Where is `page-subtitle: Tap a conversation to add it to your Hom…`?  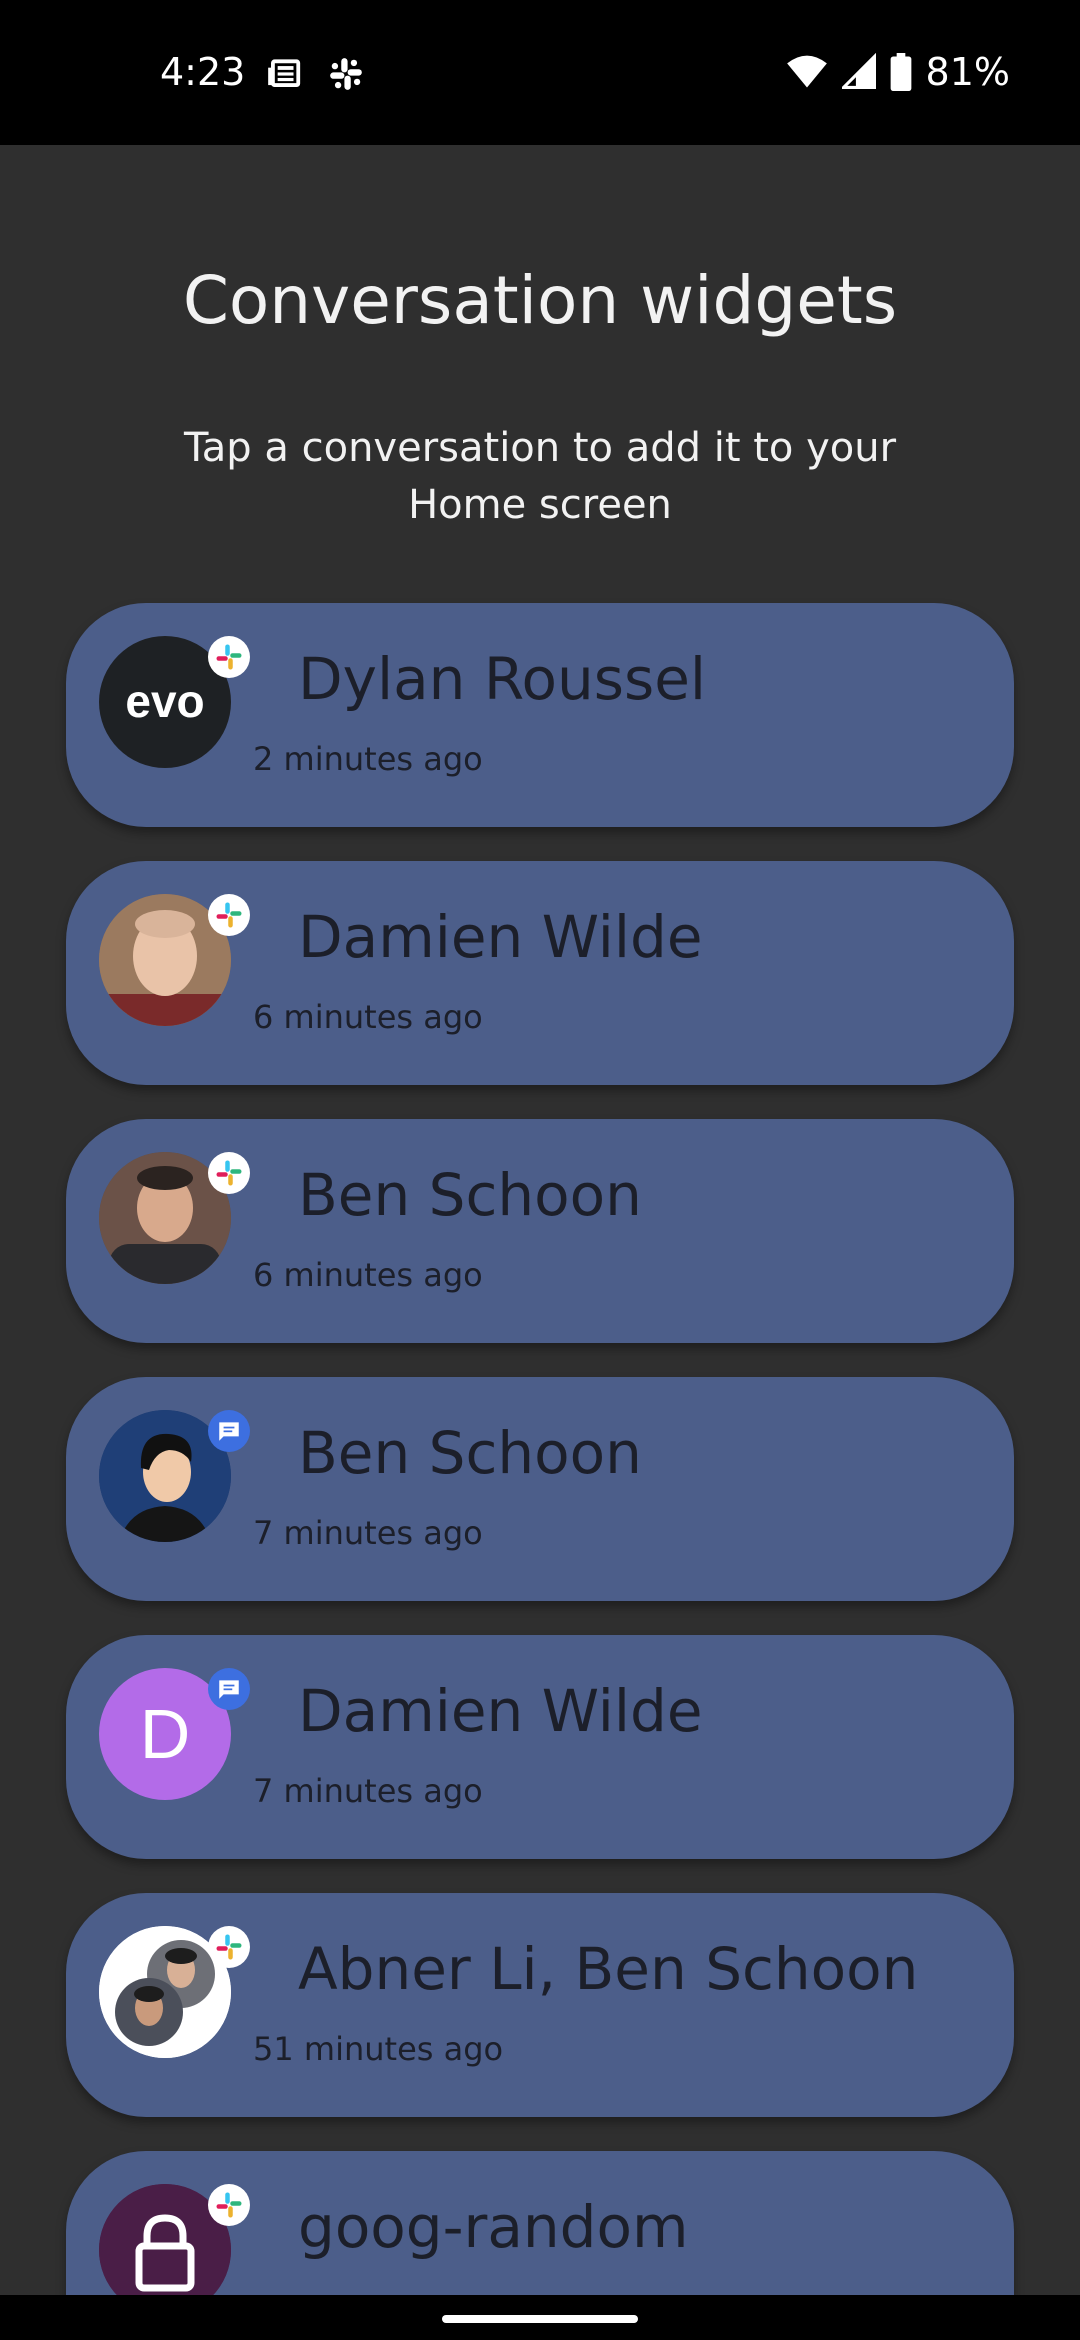 page-subtitle: Tap a conversation to add it to your Hom… is located at coordinates (540, 476).